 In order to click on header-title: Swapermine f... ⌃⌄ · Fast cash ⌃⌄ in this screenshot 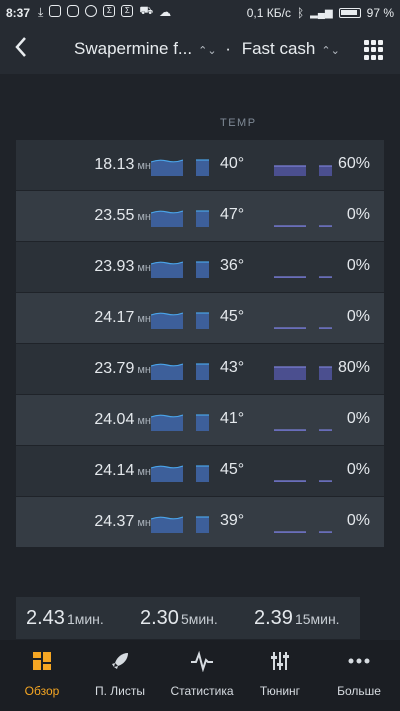, I will do `click(209, 49)`.